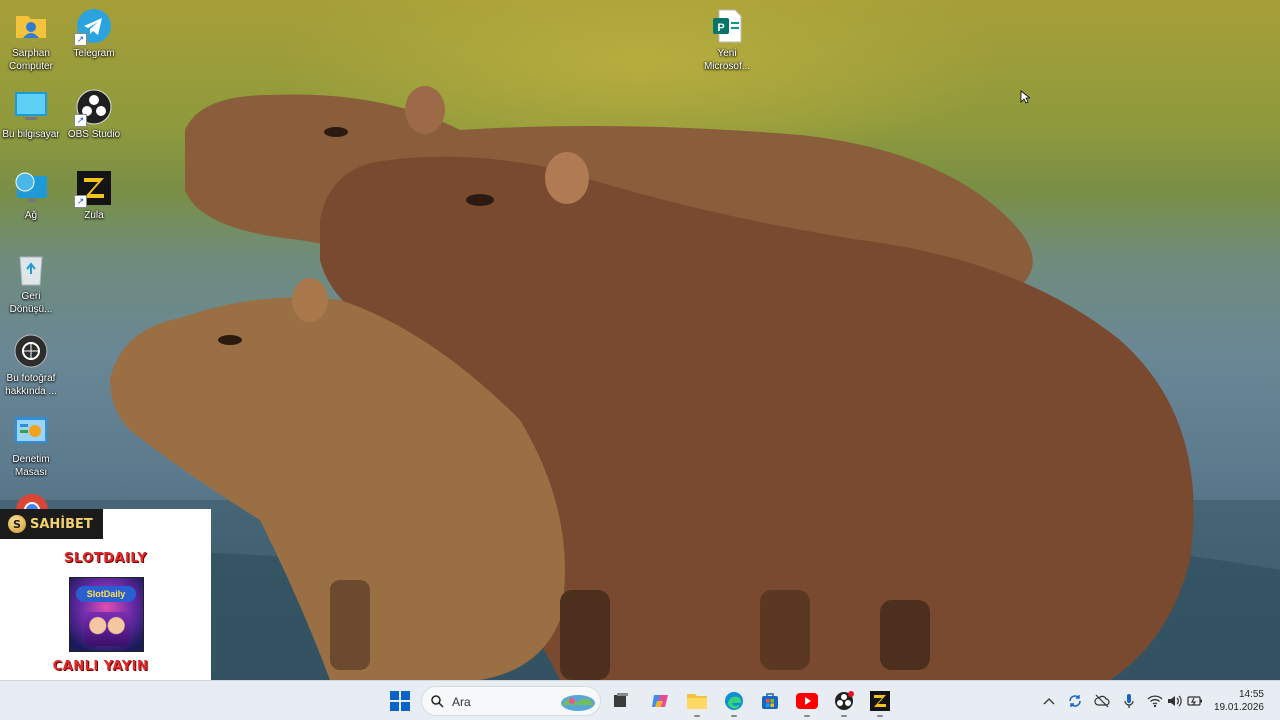 The image size is (1280, 720). What do you see at coordinates (31, 351) in the screenshot?
I see `about-photo-icon` at bounding box center [31, 351].